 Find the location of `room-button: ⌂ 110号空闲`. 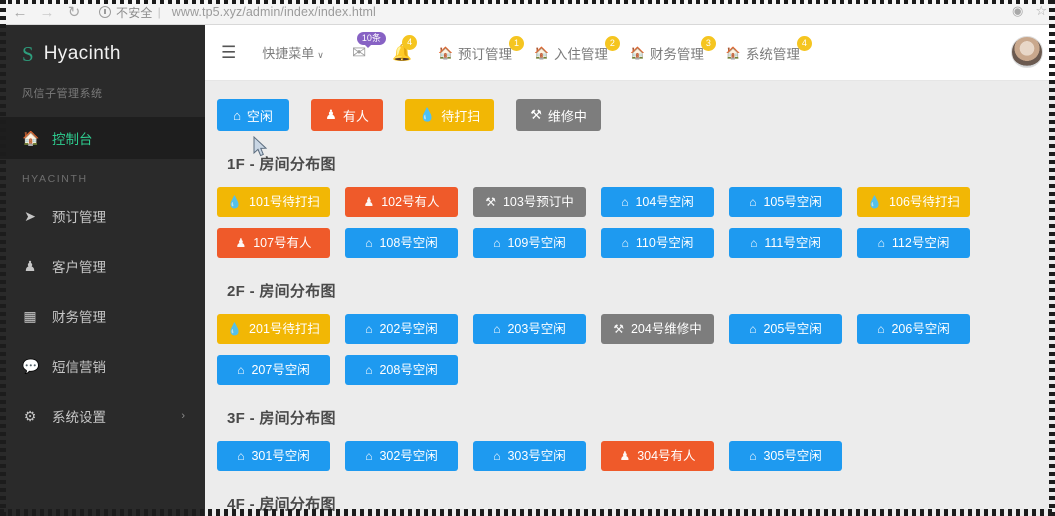

room-button: ⌂ 110号空闲 is located at coordinates (657, 243).